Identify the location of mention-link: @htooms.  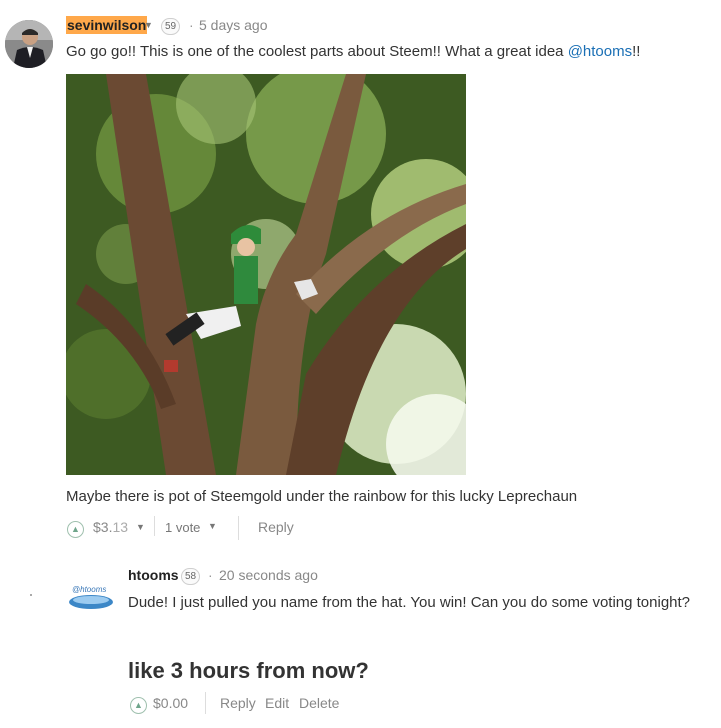
(600, 51).